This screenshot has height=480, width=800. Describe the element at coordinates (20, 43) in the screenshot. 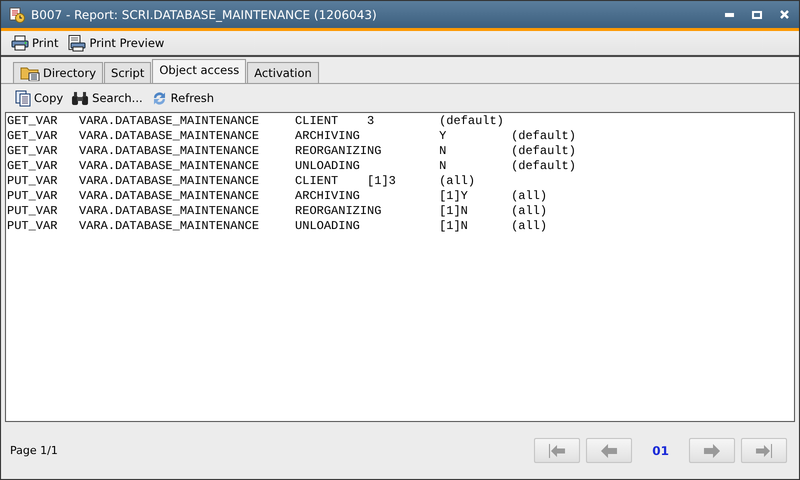

I see `printer-icon` at that location.